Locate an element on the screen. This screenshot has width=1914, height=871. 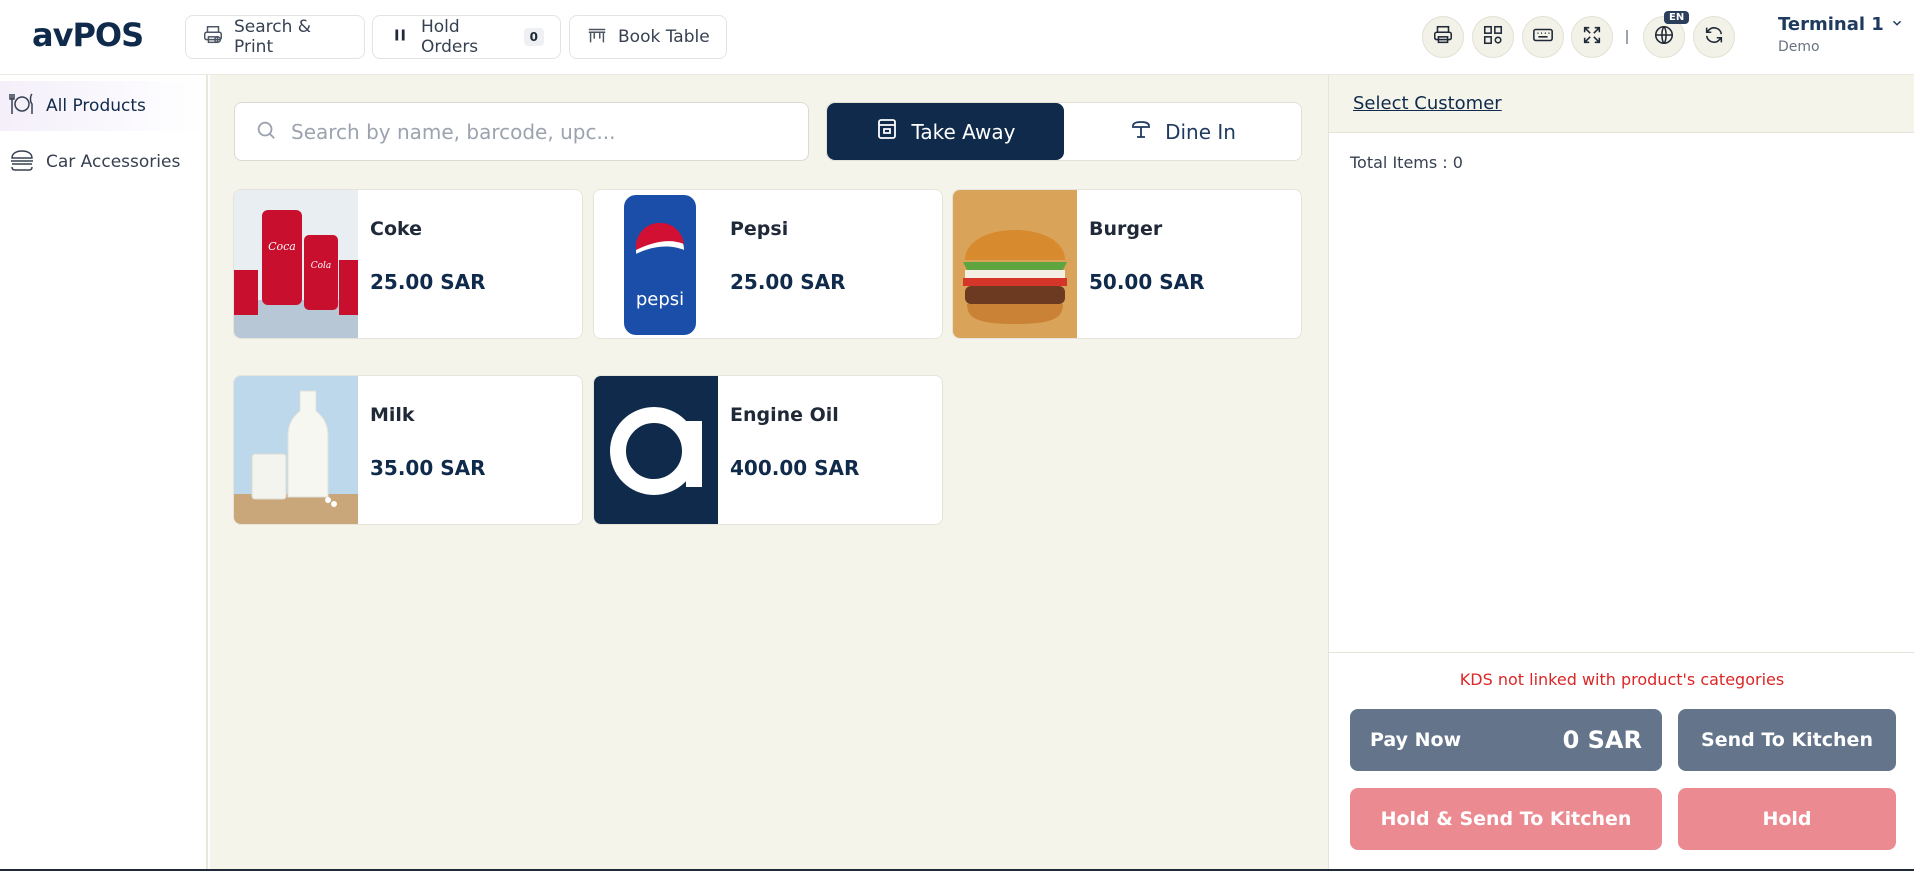
fullscreen-icon is located at coordinates (1592, 37).